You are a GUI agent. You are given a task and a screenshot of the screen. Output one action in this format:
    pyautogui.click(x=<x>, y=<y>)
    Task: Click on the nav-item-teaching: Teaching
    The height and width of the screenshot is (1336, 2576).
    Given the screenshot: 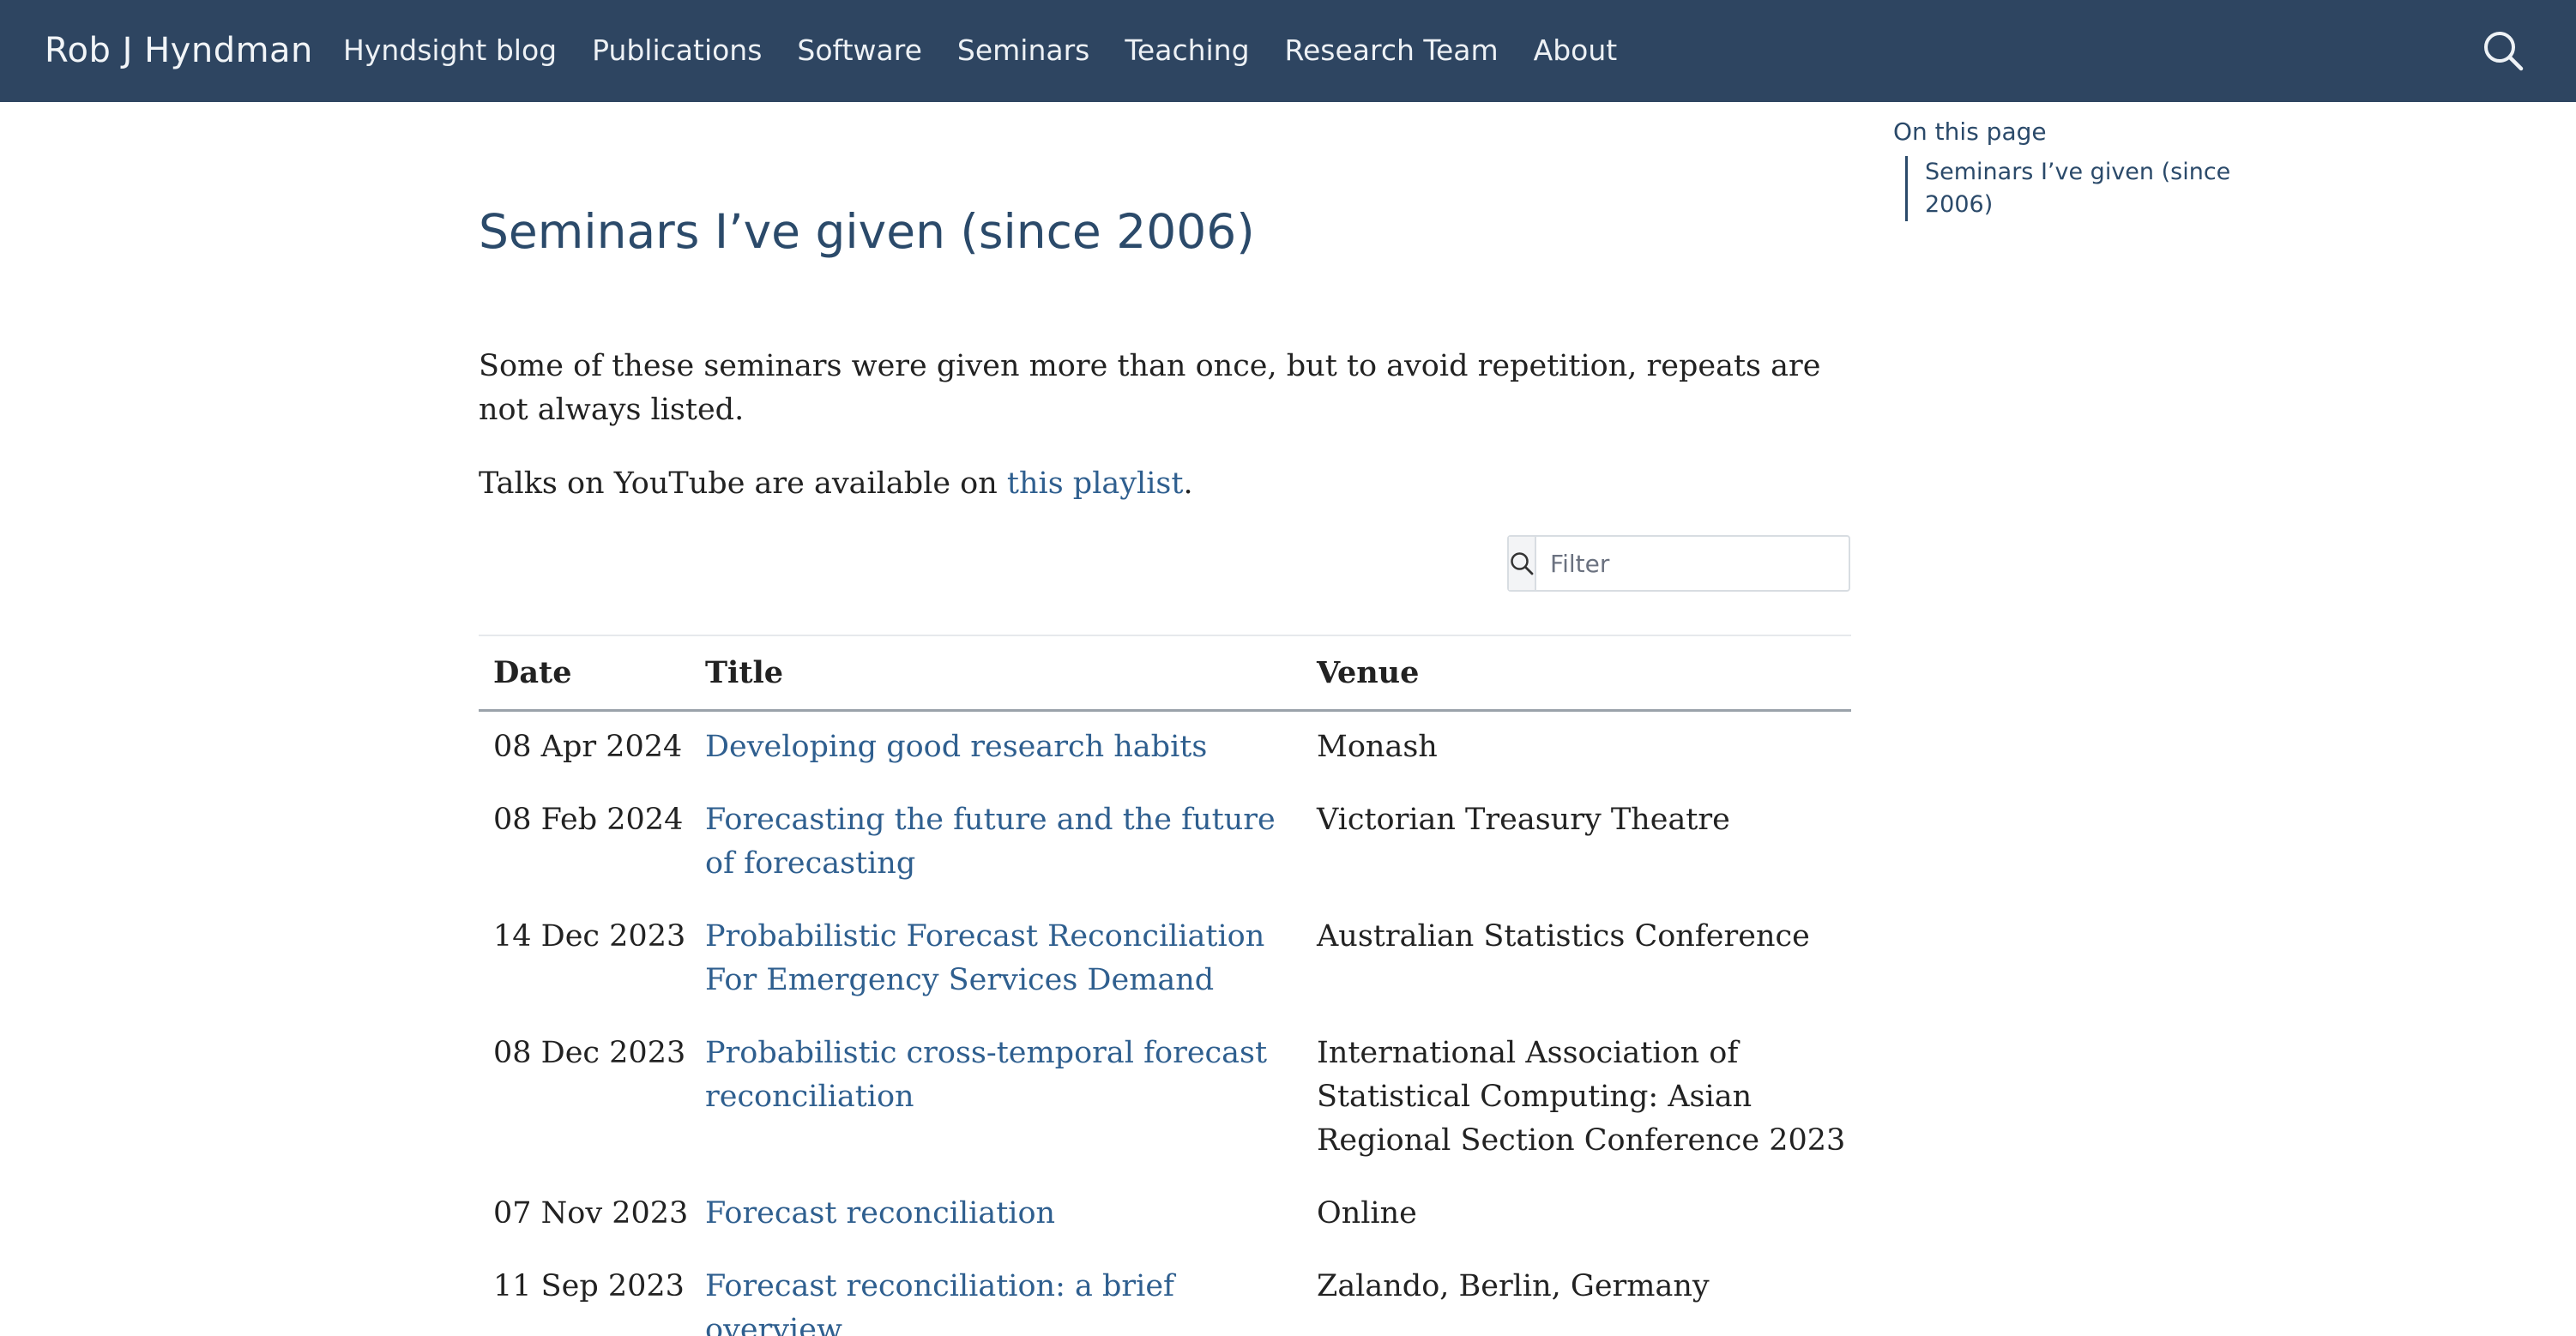 What is the action you would take?
    pyautogui.click(x=1187, y=50)
    